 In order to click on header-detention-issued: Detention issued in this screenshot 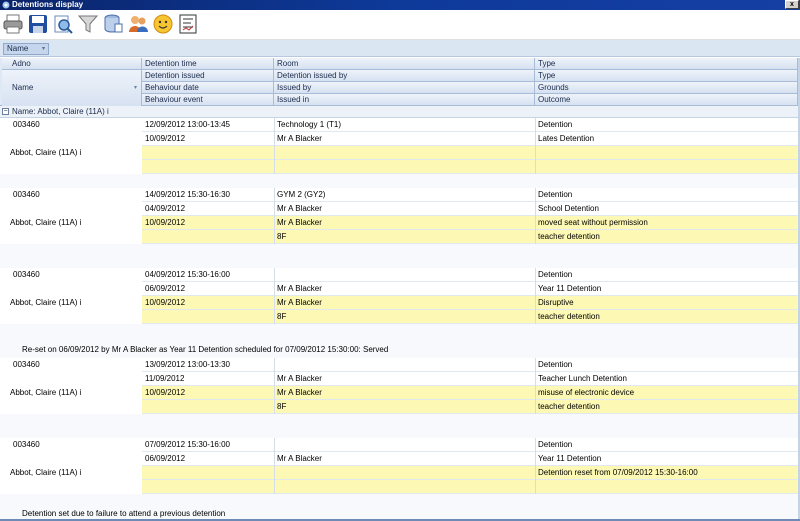, I will do `click(208, 76)`.